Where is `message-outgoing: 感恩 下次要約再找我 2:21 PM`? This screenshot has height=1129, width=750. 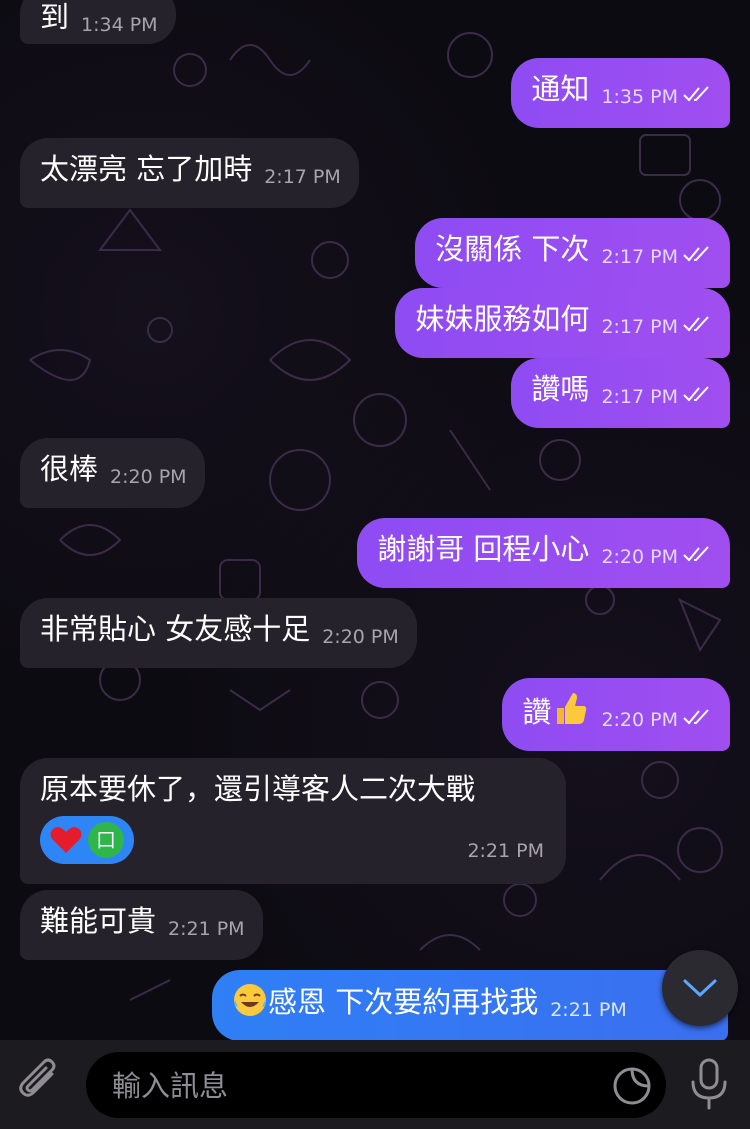 message-outgoing: 感恩 下次要約再找我 2:21 PM is located at coordinates (470, 1005).